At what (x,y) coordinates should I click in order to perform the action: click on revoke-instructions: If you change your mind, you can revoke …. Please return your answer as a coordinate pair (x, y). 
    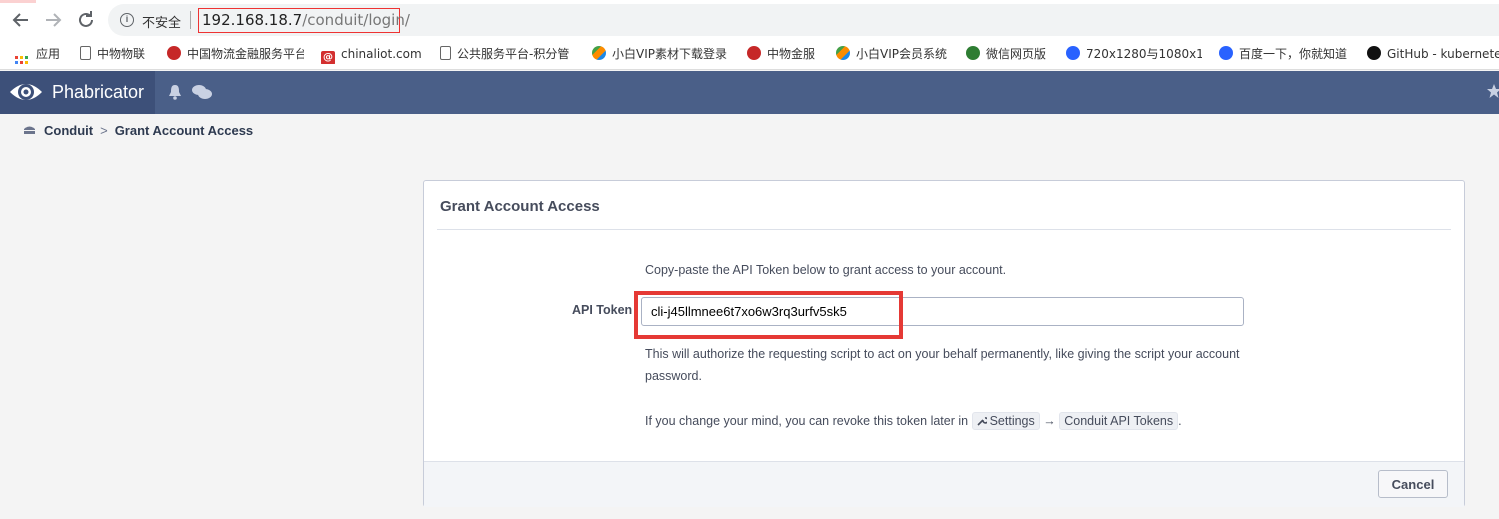
    Looking at the image, I should click on (913, 421).